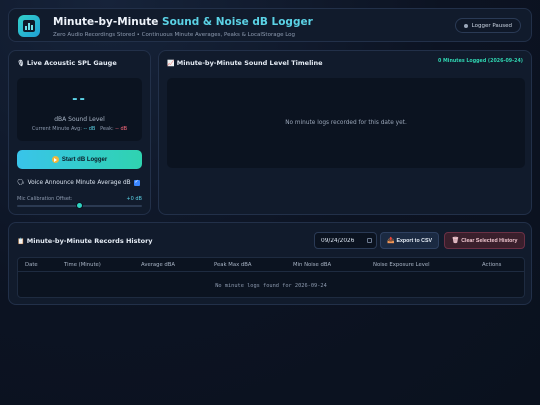  What do you see at coordinates (487, 25) in the screenshot?
I see `logger-status-badge: Logger Paused` at bounding box center [487, 25].